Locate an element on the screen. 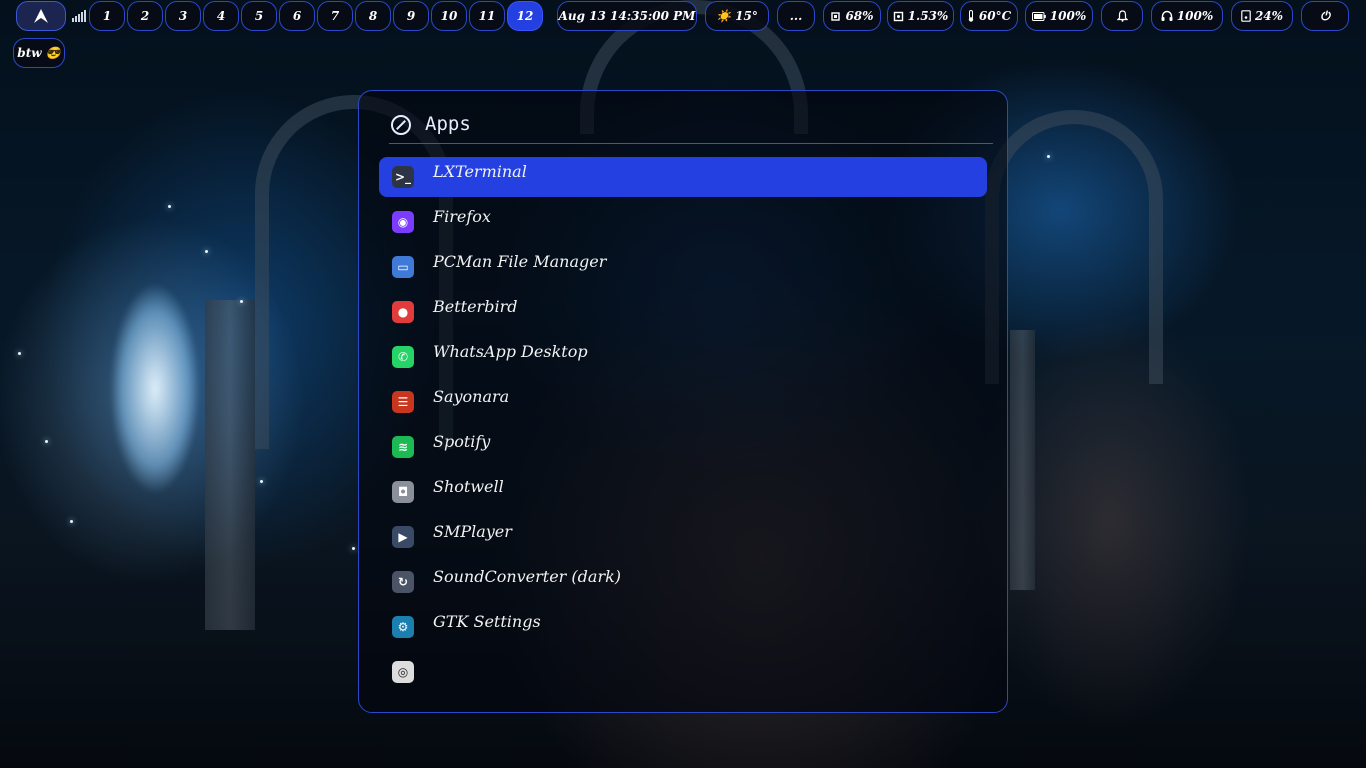  power-button: ⏻ is located at coordinates (1325, 16).